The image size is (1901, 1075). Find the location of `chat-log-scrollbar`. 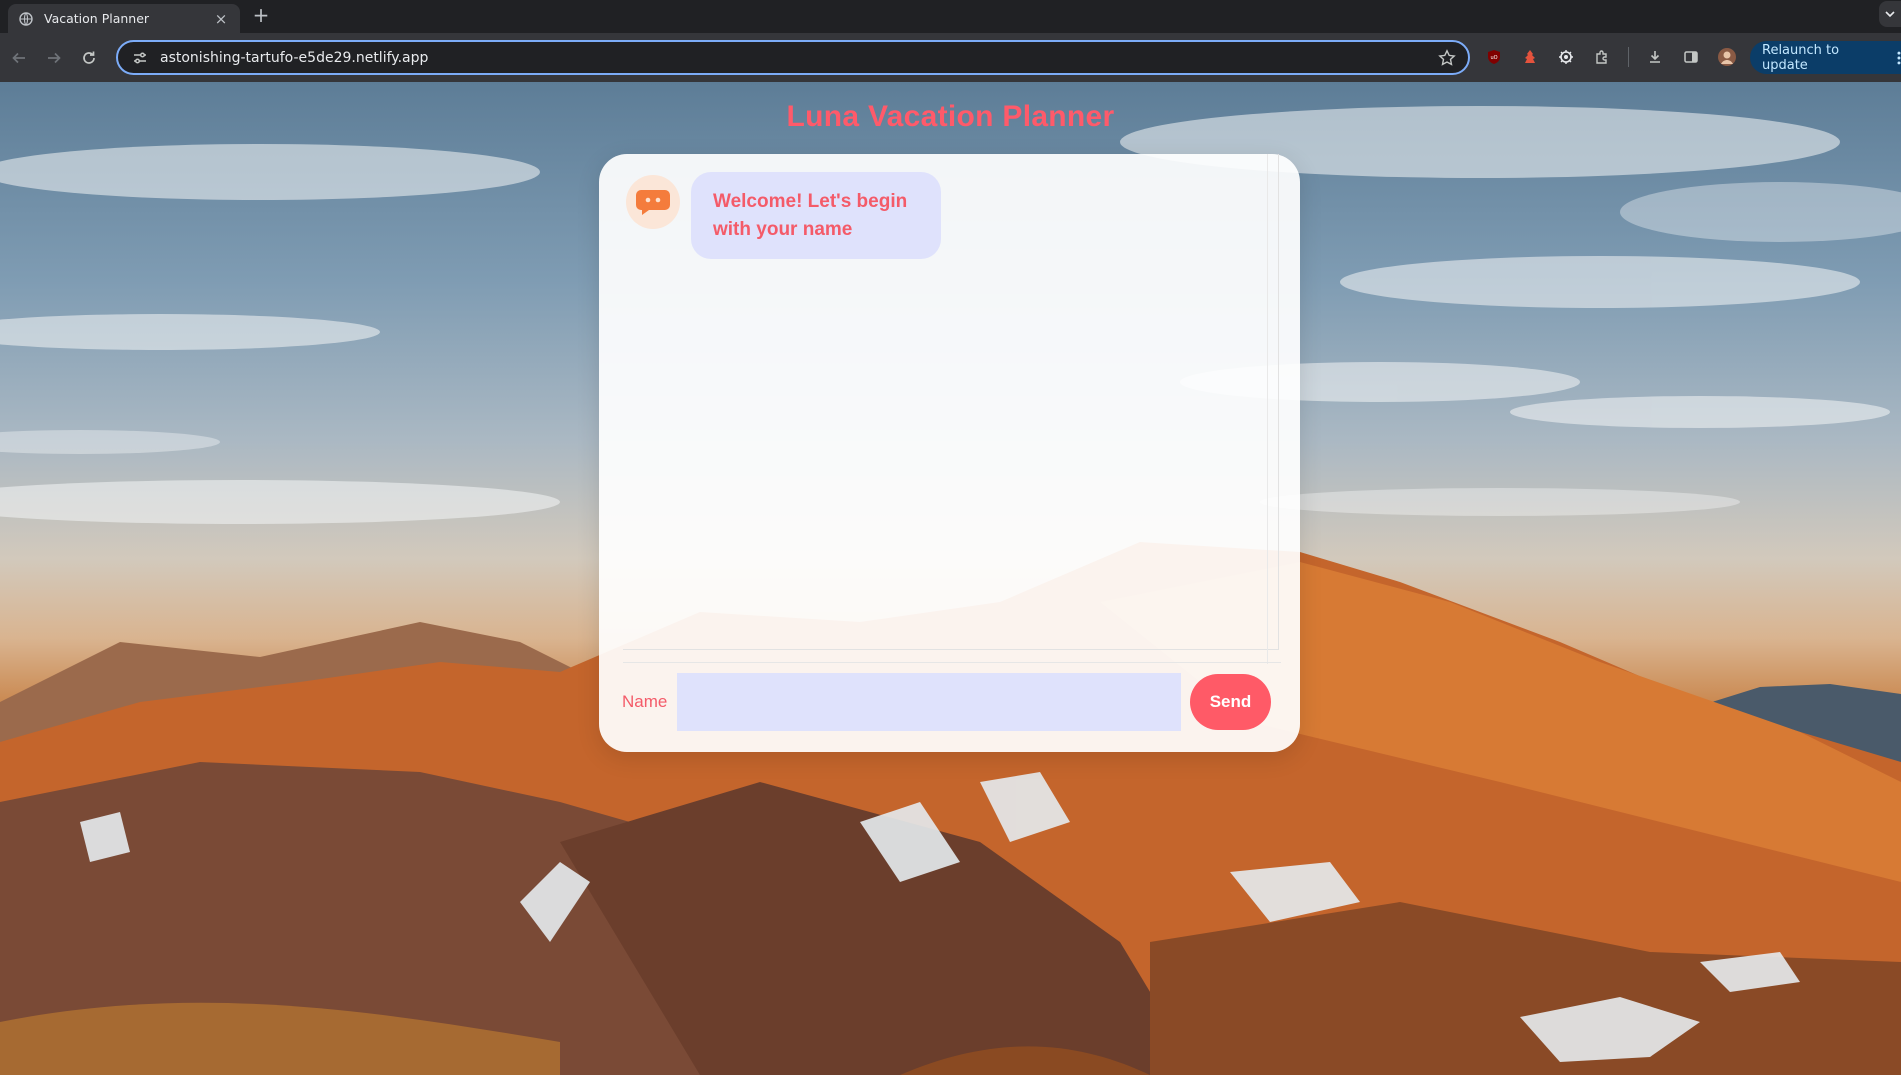

chat-log-scrollbar is located at coordinates (1267, 409).